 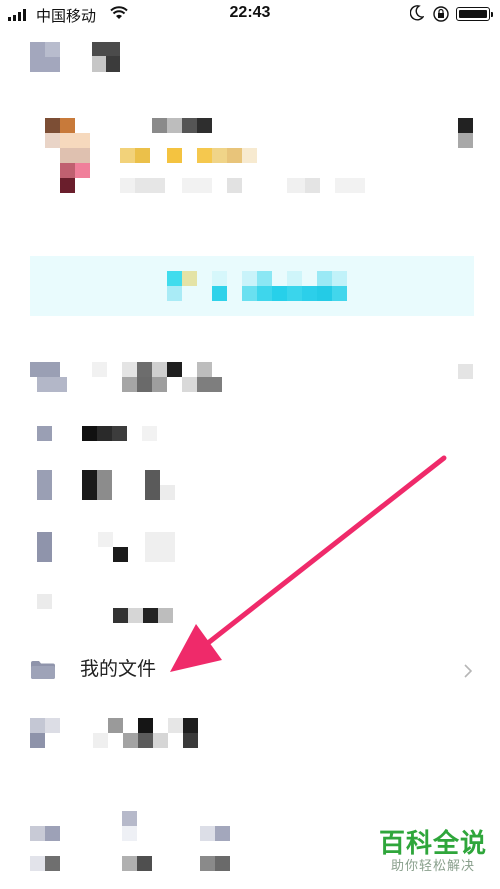 What do you see at coordinates (250, 12) in the screenshot?
I see `clock: 22:43` at bounding box center [250, 12].